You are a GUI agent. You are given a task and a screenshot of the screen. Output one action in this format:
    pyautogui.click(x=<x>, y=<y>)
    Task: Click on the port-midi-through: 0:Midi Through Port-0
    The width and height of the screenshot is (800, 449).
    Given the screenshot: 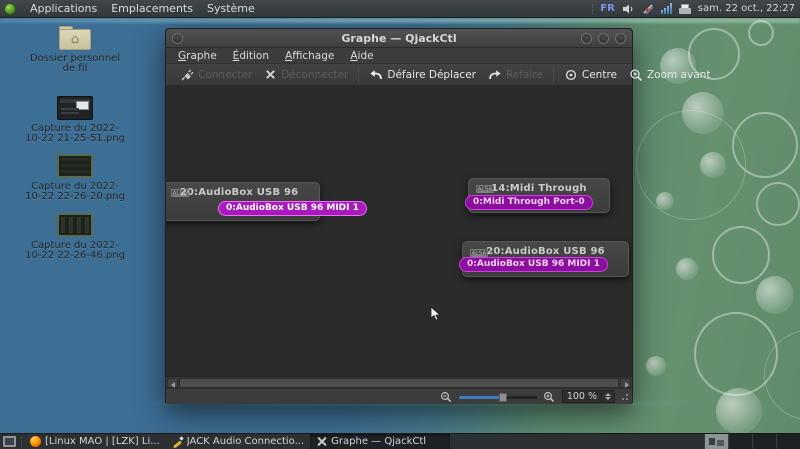 What is the action you would take?
    pyautogui.click(x=529, y=202)
    